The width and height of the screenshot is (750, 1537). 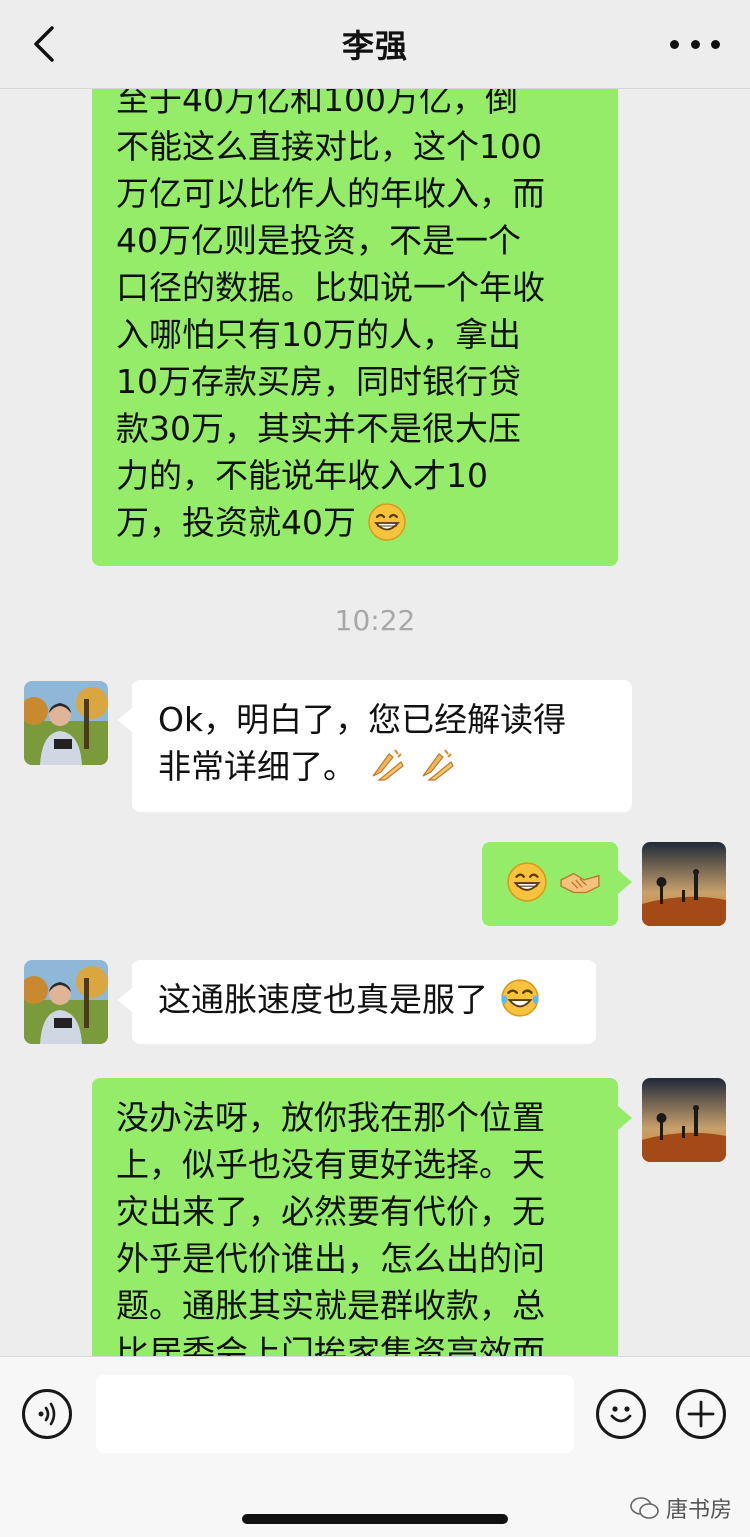 What do you see at coordinates (323, 999) in the screenshot?
I see `message-line: 这通胀速度也真是服了` at bounding box center [323, 999].